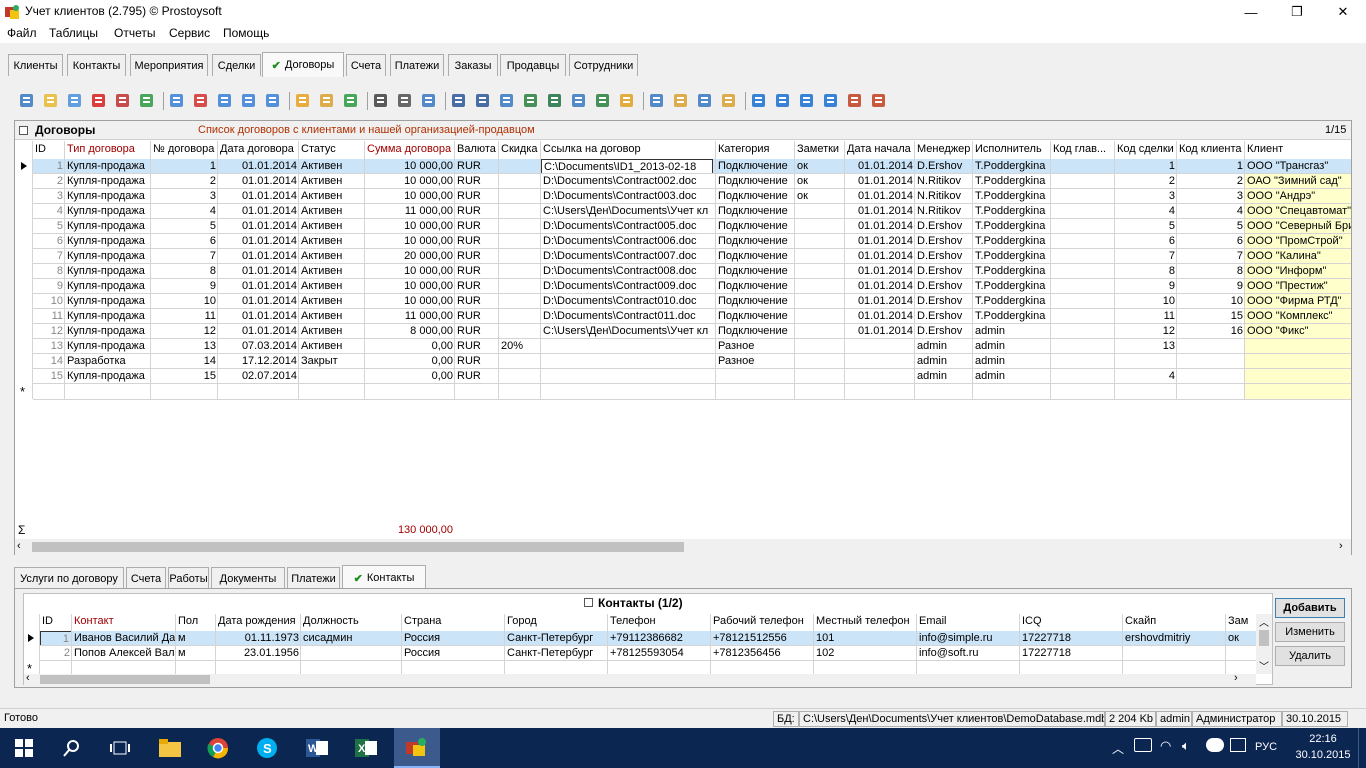  I want to click on file-explorer-icon, so click(170, 748).